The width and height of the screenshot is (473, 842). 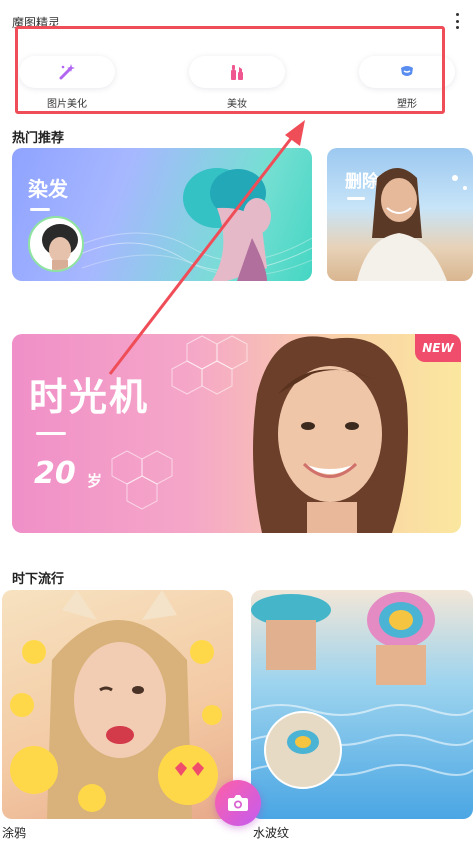 What do you see at coordinates (271, 833) in the screenshot?
I see `card-caption: 水波纹` at bounding box center [271, 833].